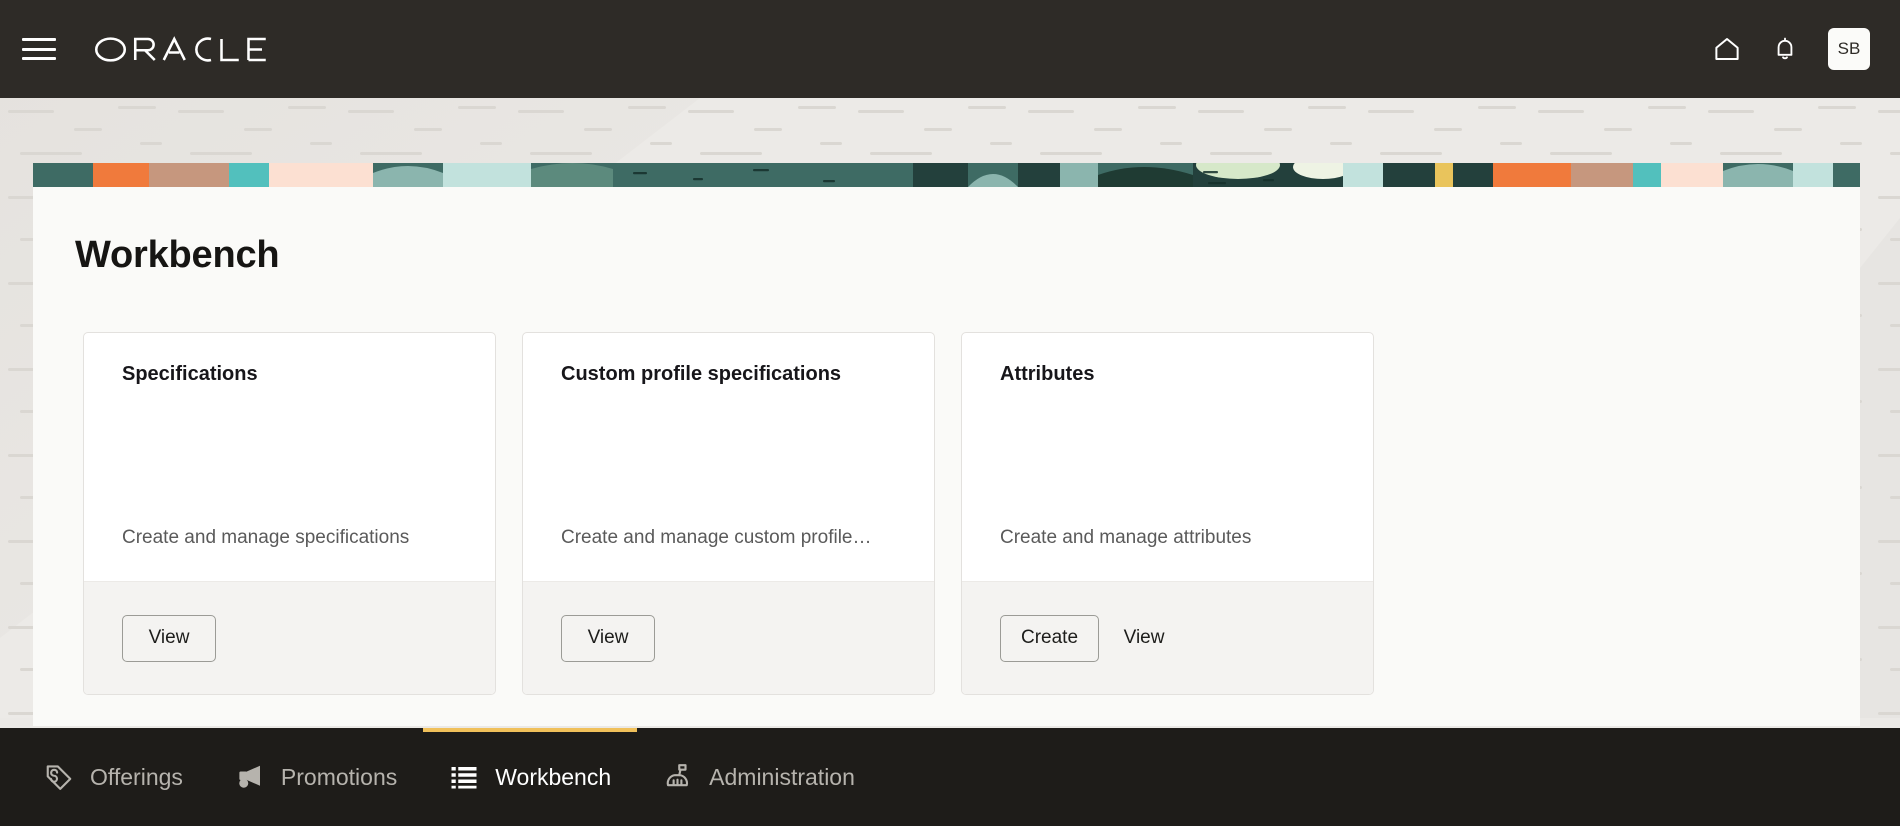 The height and width of the screenshot is (826, 1900). I want to click on card-description: Create and manage specifications, so click(266, 537).